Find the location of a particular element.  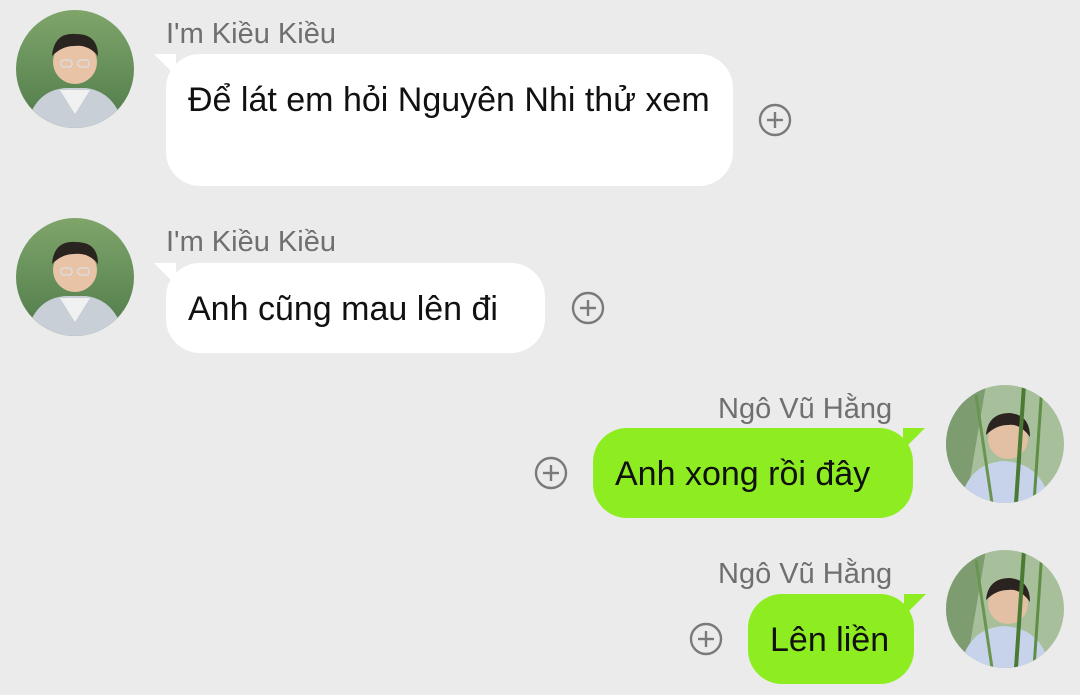

message-bubble: Anh xong rồi đây is located at coordinates (759, 473).